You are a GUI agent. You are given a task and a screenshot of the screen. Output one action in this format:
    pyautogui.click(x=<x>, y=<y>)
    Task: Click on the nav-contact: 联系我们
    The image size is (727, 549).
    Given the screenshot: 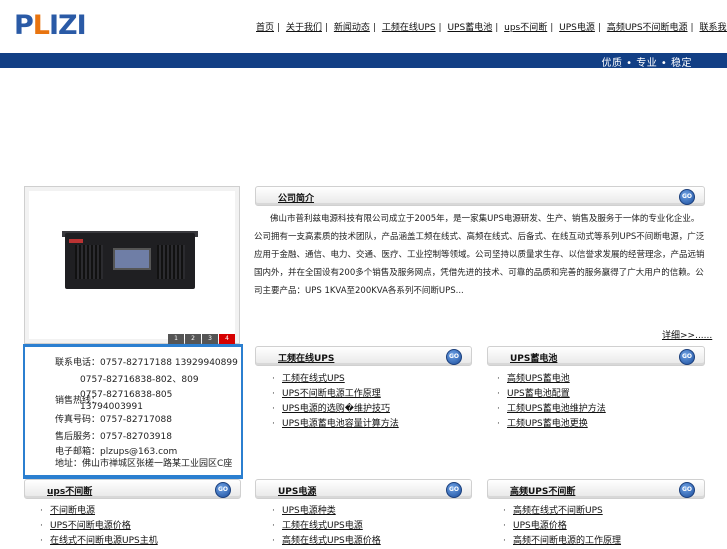 What is the action you would take?
    pyautogui.click(x=713, y=28)
    